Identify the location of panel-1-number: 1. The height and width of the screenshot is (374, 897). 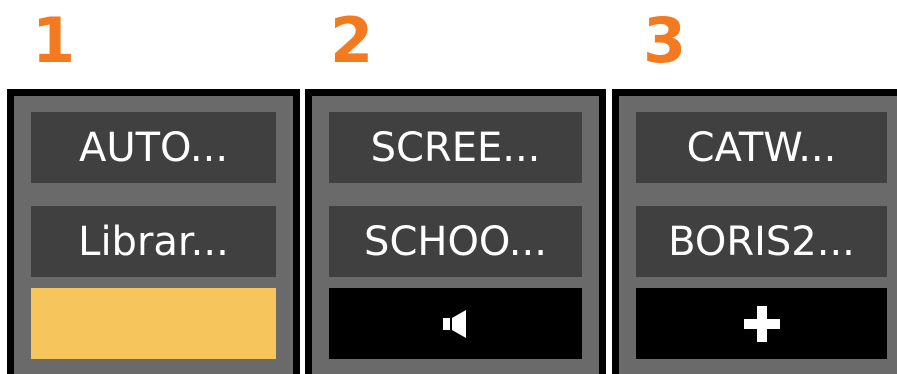
(54, 40).